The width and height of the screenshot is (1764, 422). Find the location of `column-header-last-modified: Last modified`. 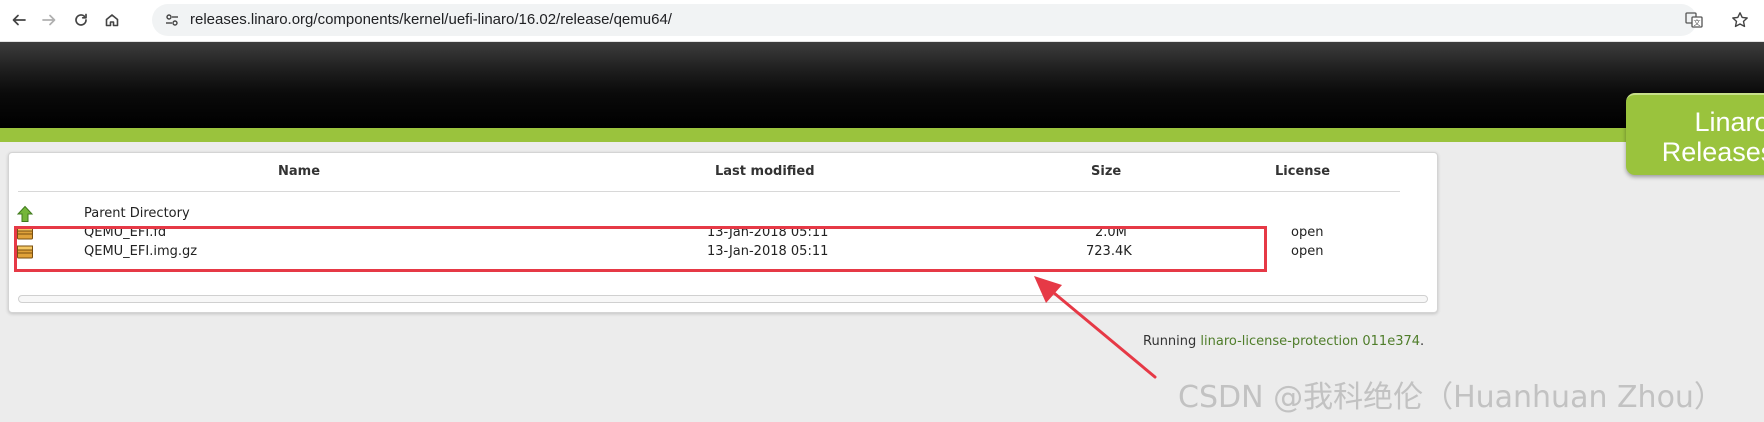

column-header-last-modified: Last modified is located at coordinates (765, 171).